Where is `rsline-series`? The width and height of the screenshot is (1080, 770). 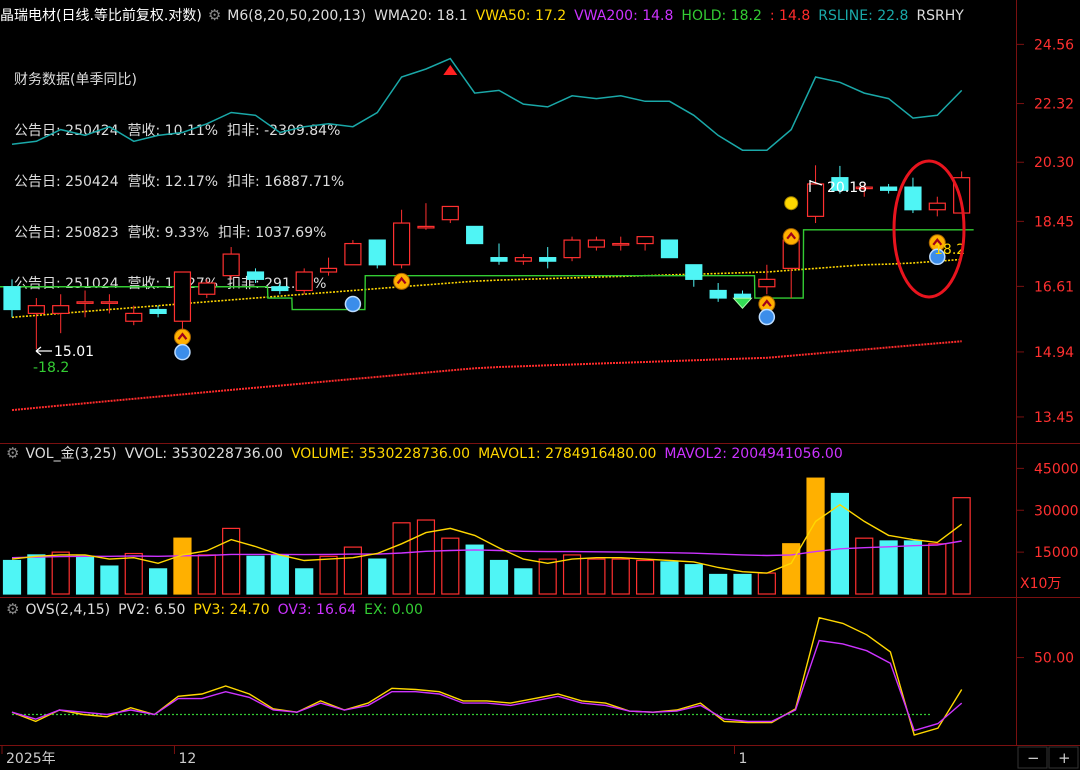
rsline-series is located at coordinates (487, 104).